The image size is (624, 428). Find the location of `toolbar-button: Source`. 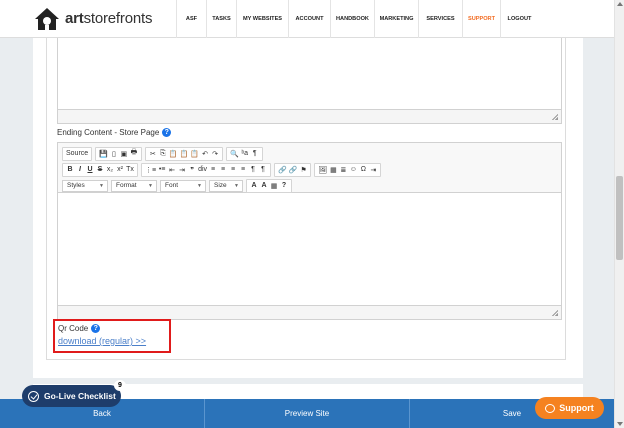

toolbar-button: Source is located at coordinates (77, 154).